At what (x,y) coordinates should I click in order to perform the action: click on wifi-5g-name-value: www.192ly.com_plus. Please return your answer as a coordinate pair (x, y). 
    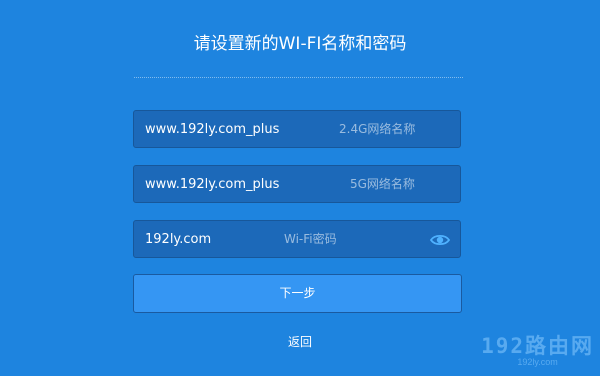
    Looking at the image, I should click on (212, 184).